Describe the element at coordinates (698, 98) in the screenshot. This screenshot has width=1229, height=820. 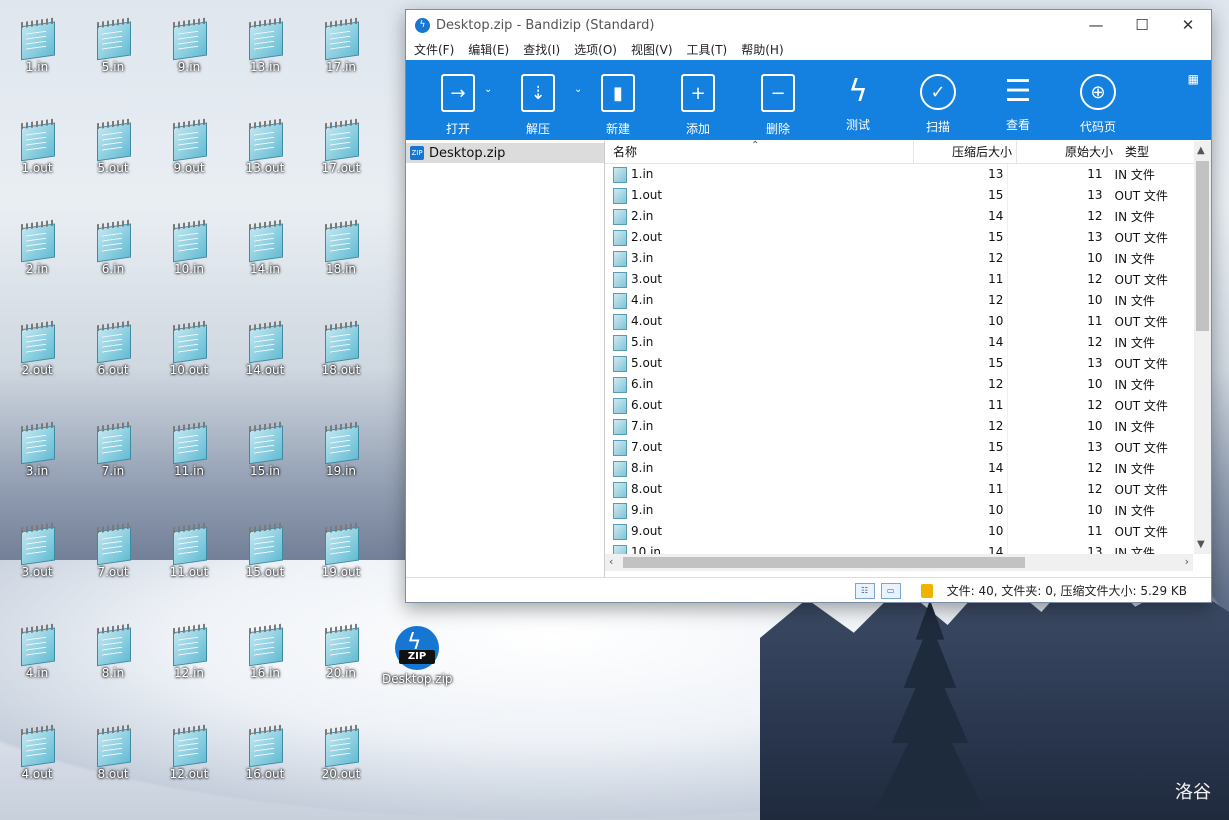
I see `toolbar-add-button: + 添加` at that location.